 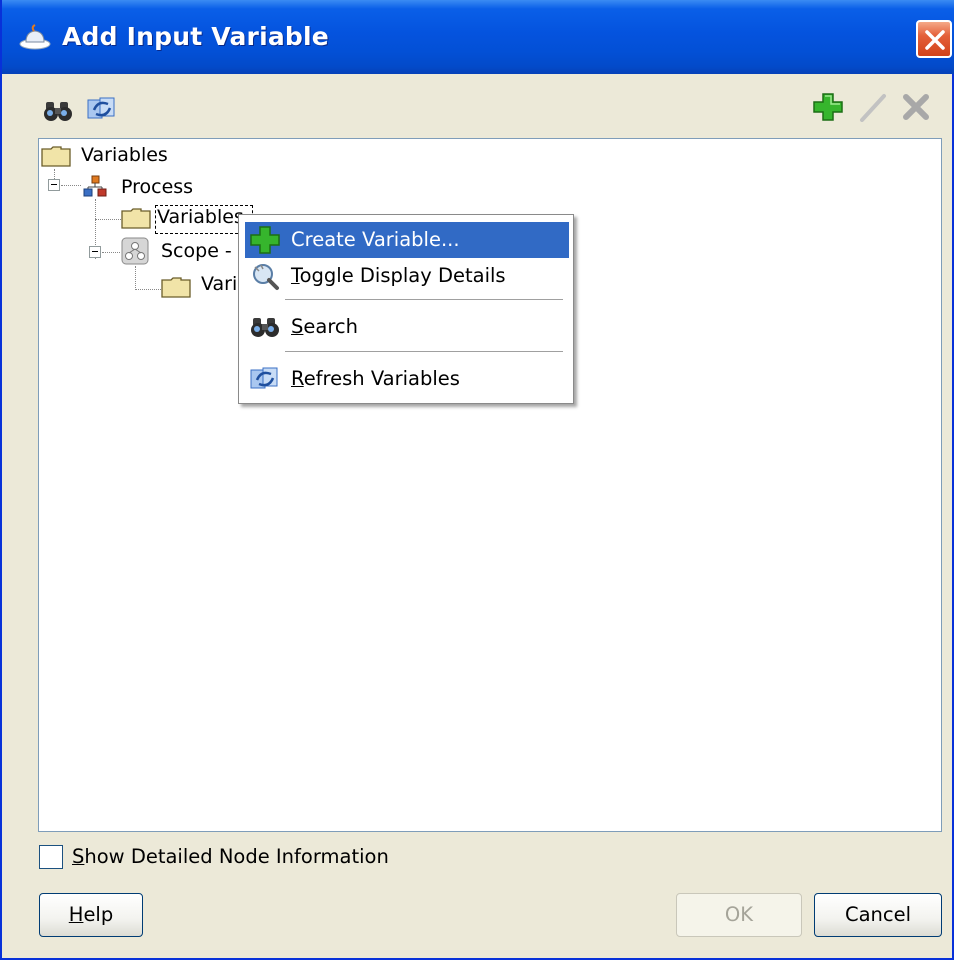 What do you see at coordinates (874, 107) in the screenshot?
I see `edit-icon` at bounding box center [874, 107].